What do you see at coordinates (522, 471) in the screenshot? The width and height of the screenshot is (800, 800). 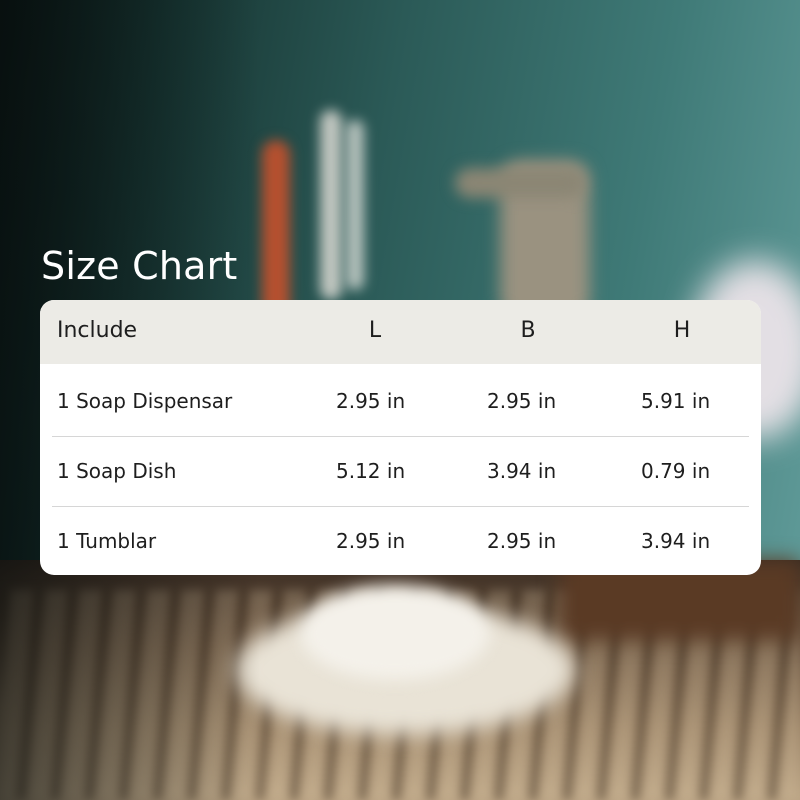 I see `cell-breadth: 3.94 in` at bounding box center [522, 471].